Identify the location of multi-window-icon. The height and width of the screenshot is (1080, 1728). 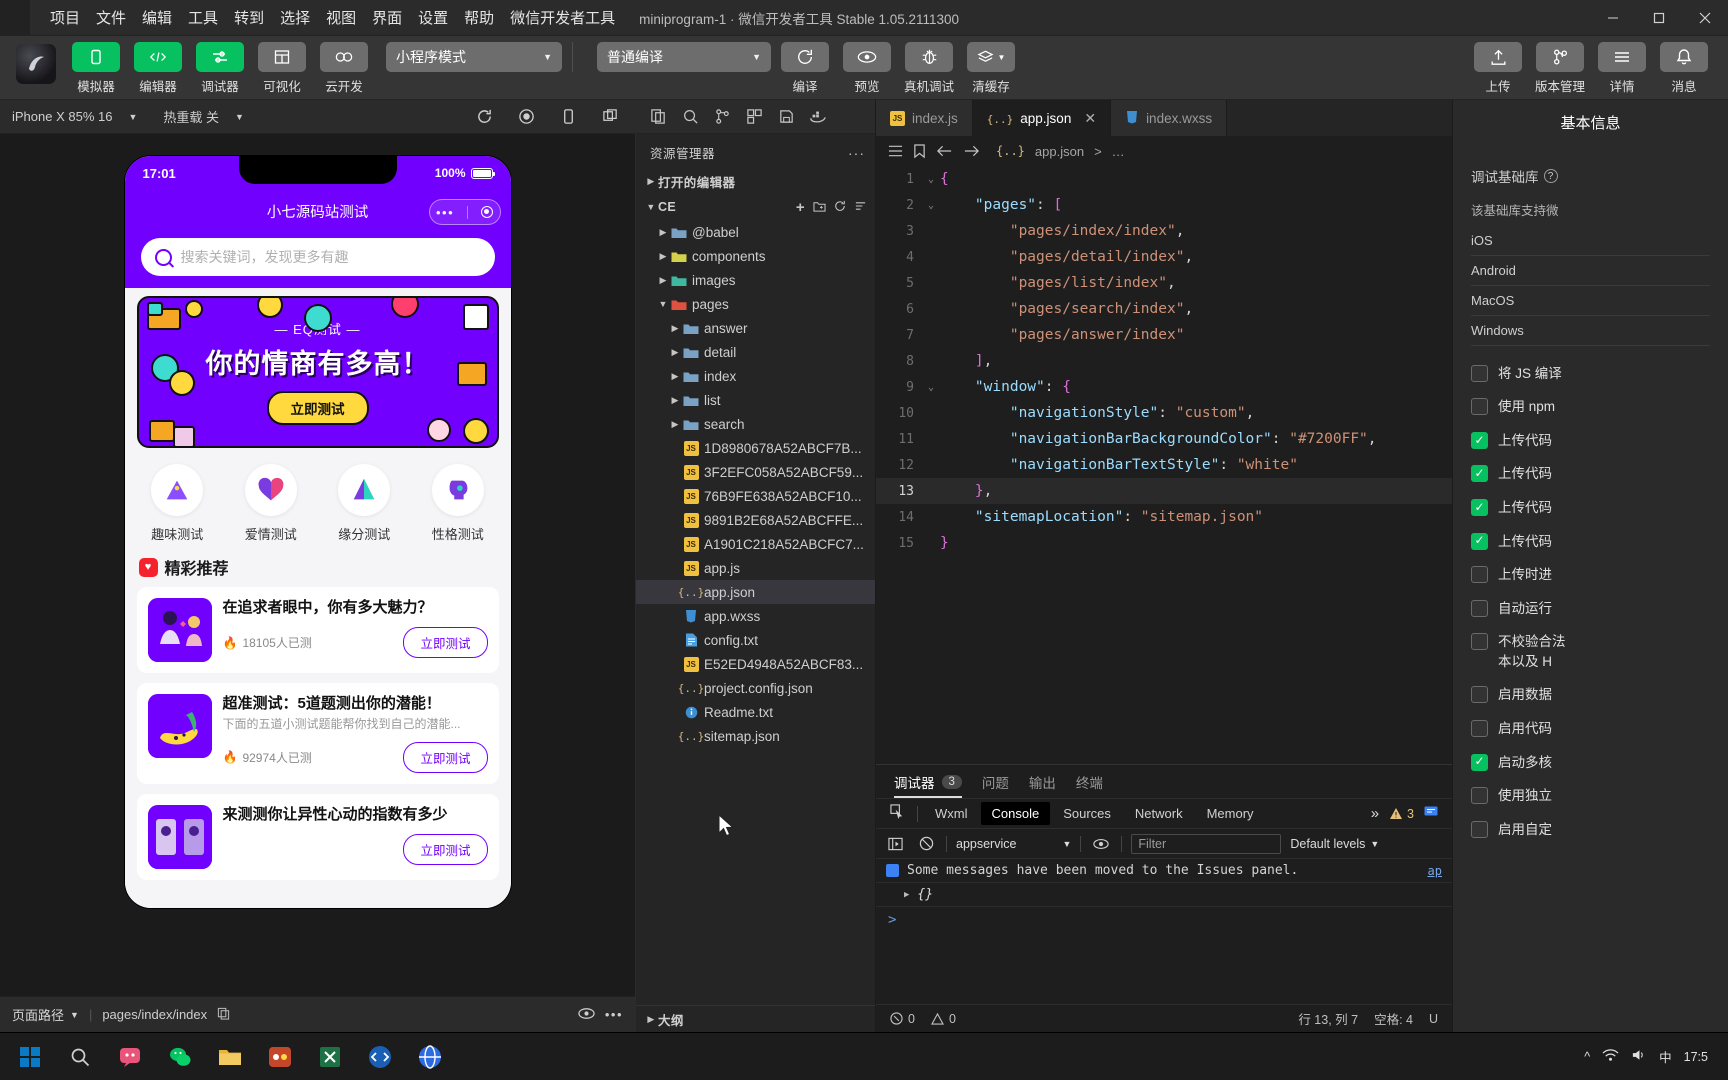
(610, 117).